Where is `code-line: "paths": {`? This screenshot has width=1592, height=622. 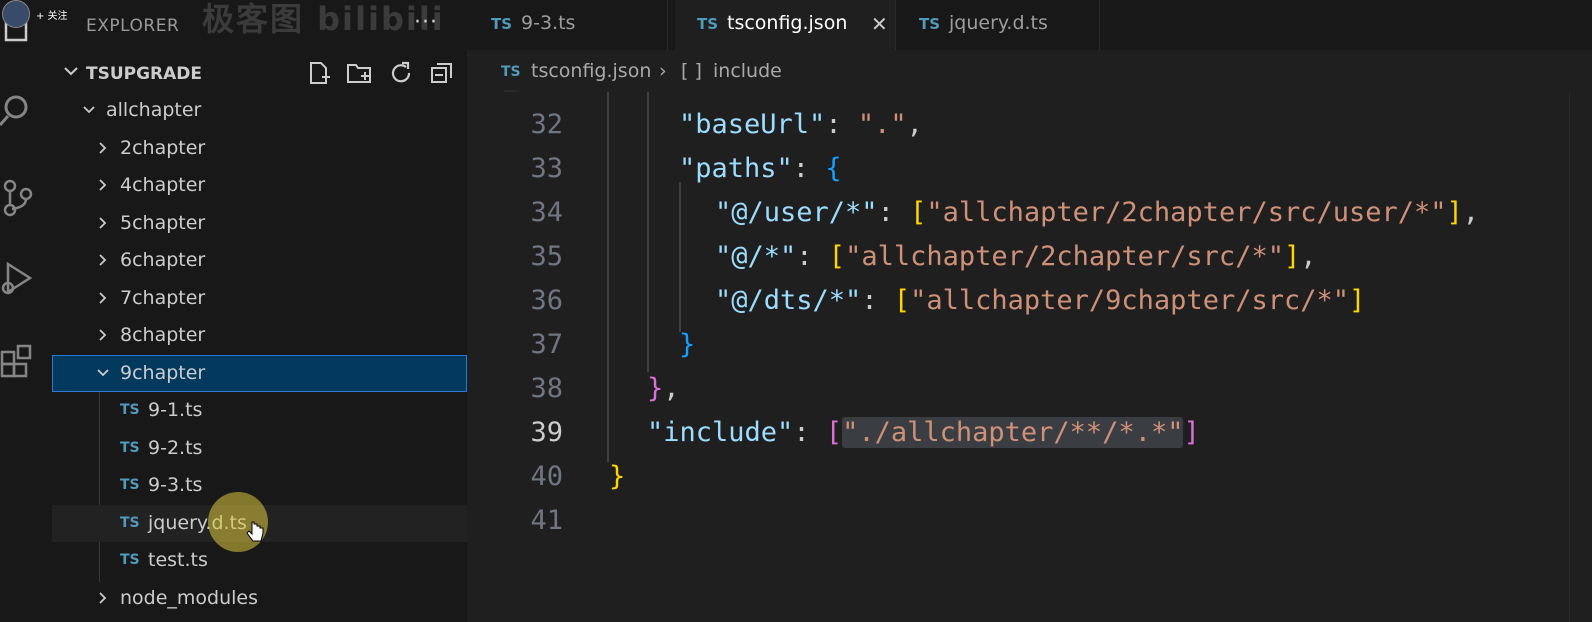 code-line: "paths": { is located at coordinates (760, 168).